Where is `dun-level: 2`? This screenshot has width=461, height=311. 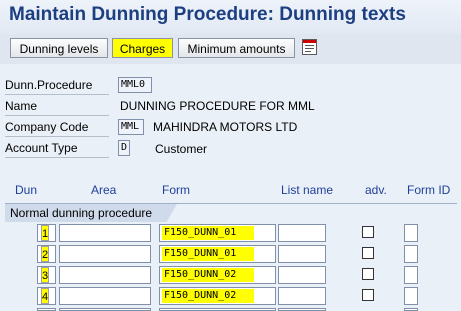 dun-level: 2 is located at coordinates (45, 254).